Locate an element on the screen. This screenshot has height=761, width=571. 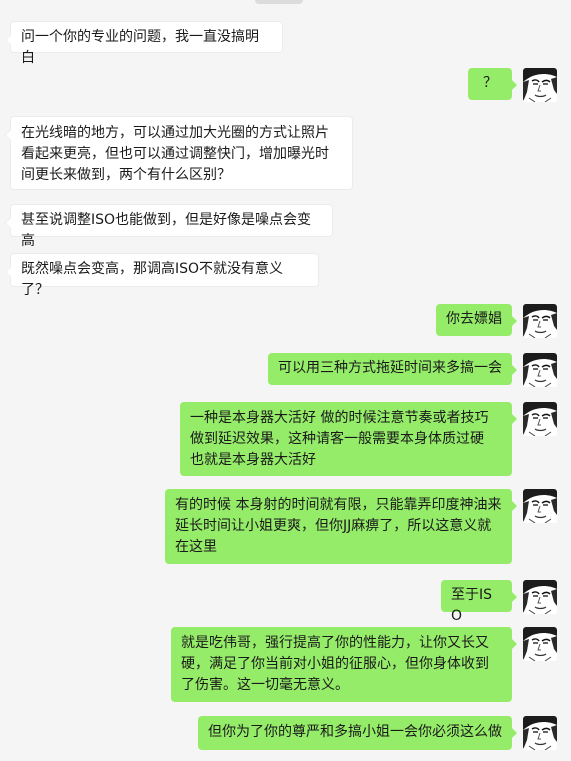
message-bubble: 你去嫖娼 is located at coordinates (476, 320).